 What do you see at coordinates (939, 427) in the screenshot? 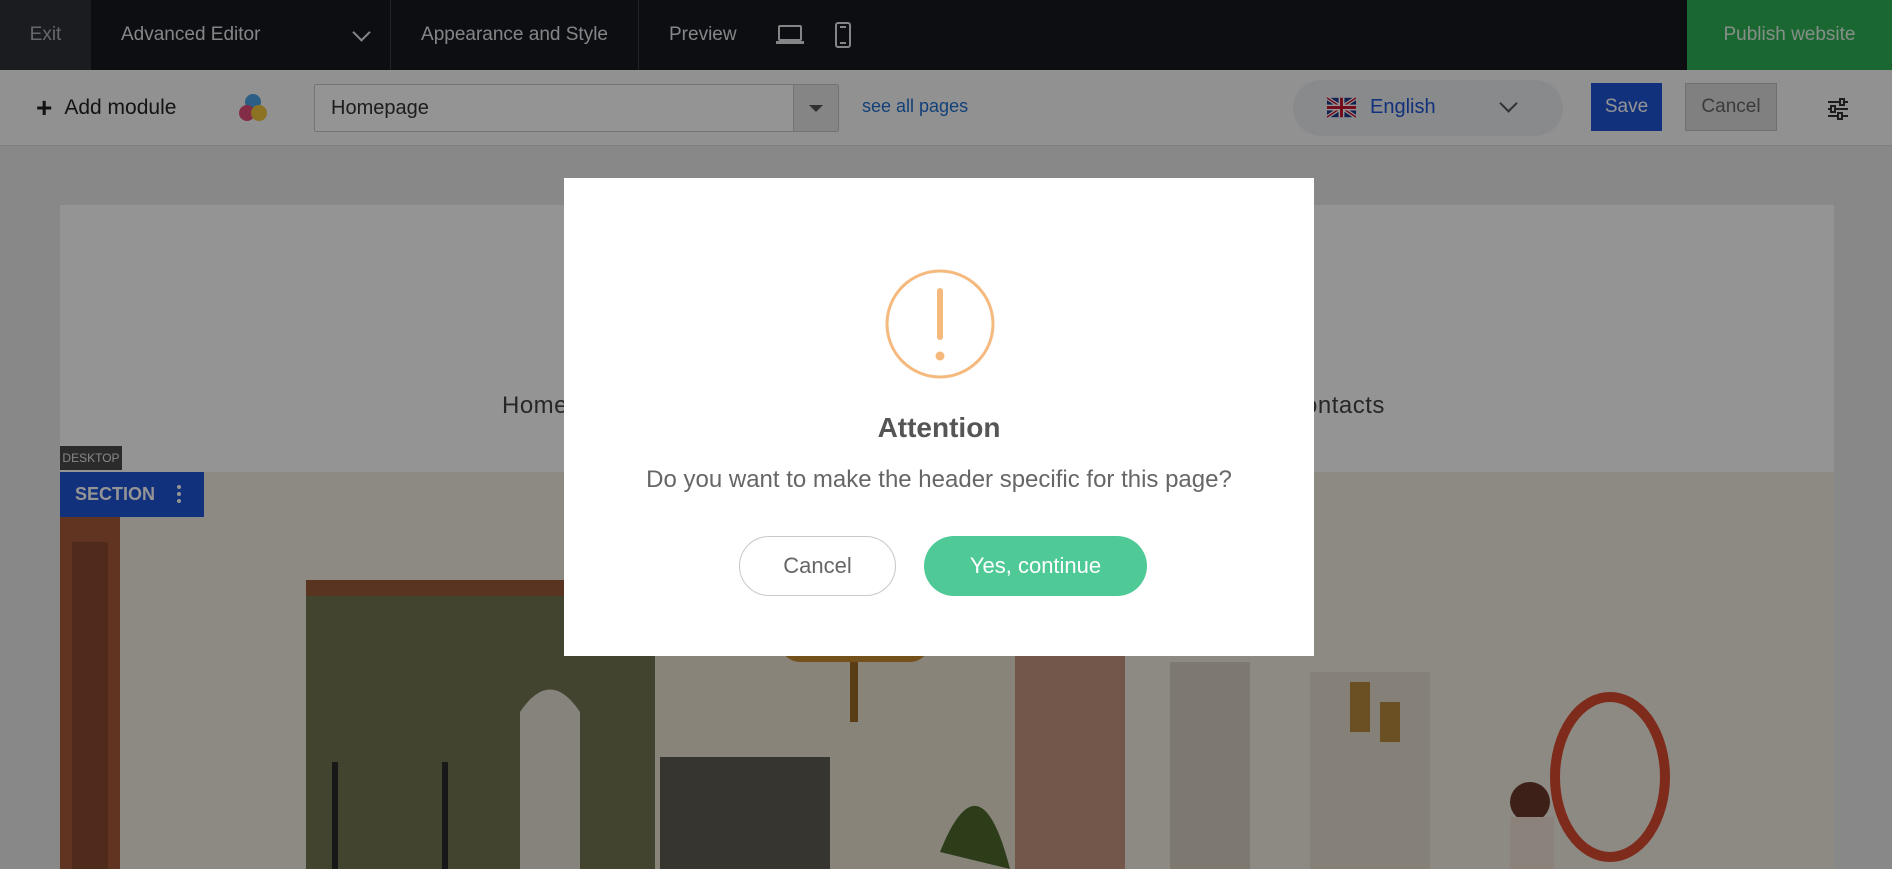
I see `dialog-title: Attention` at bounding box center [939, 427].